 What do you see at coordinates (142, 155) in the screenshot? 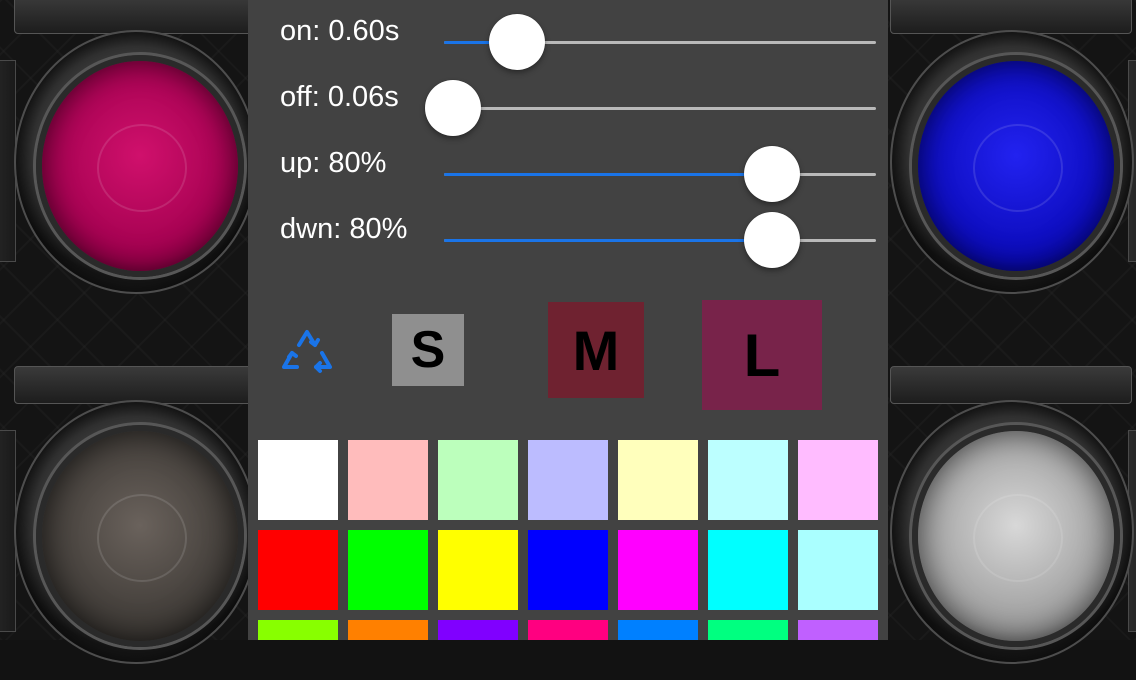
I see `stage-light-magenta` at bounding box center [142, 155].